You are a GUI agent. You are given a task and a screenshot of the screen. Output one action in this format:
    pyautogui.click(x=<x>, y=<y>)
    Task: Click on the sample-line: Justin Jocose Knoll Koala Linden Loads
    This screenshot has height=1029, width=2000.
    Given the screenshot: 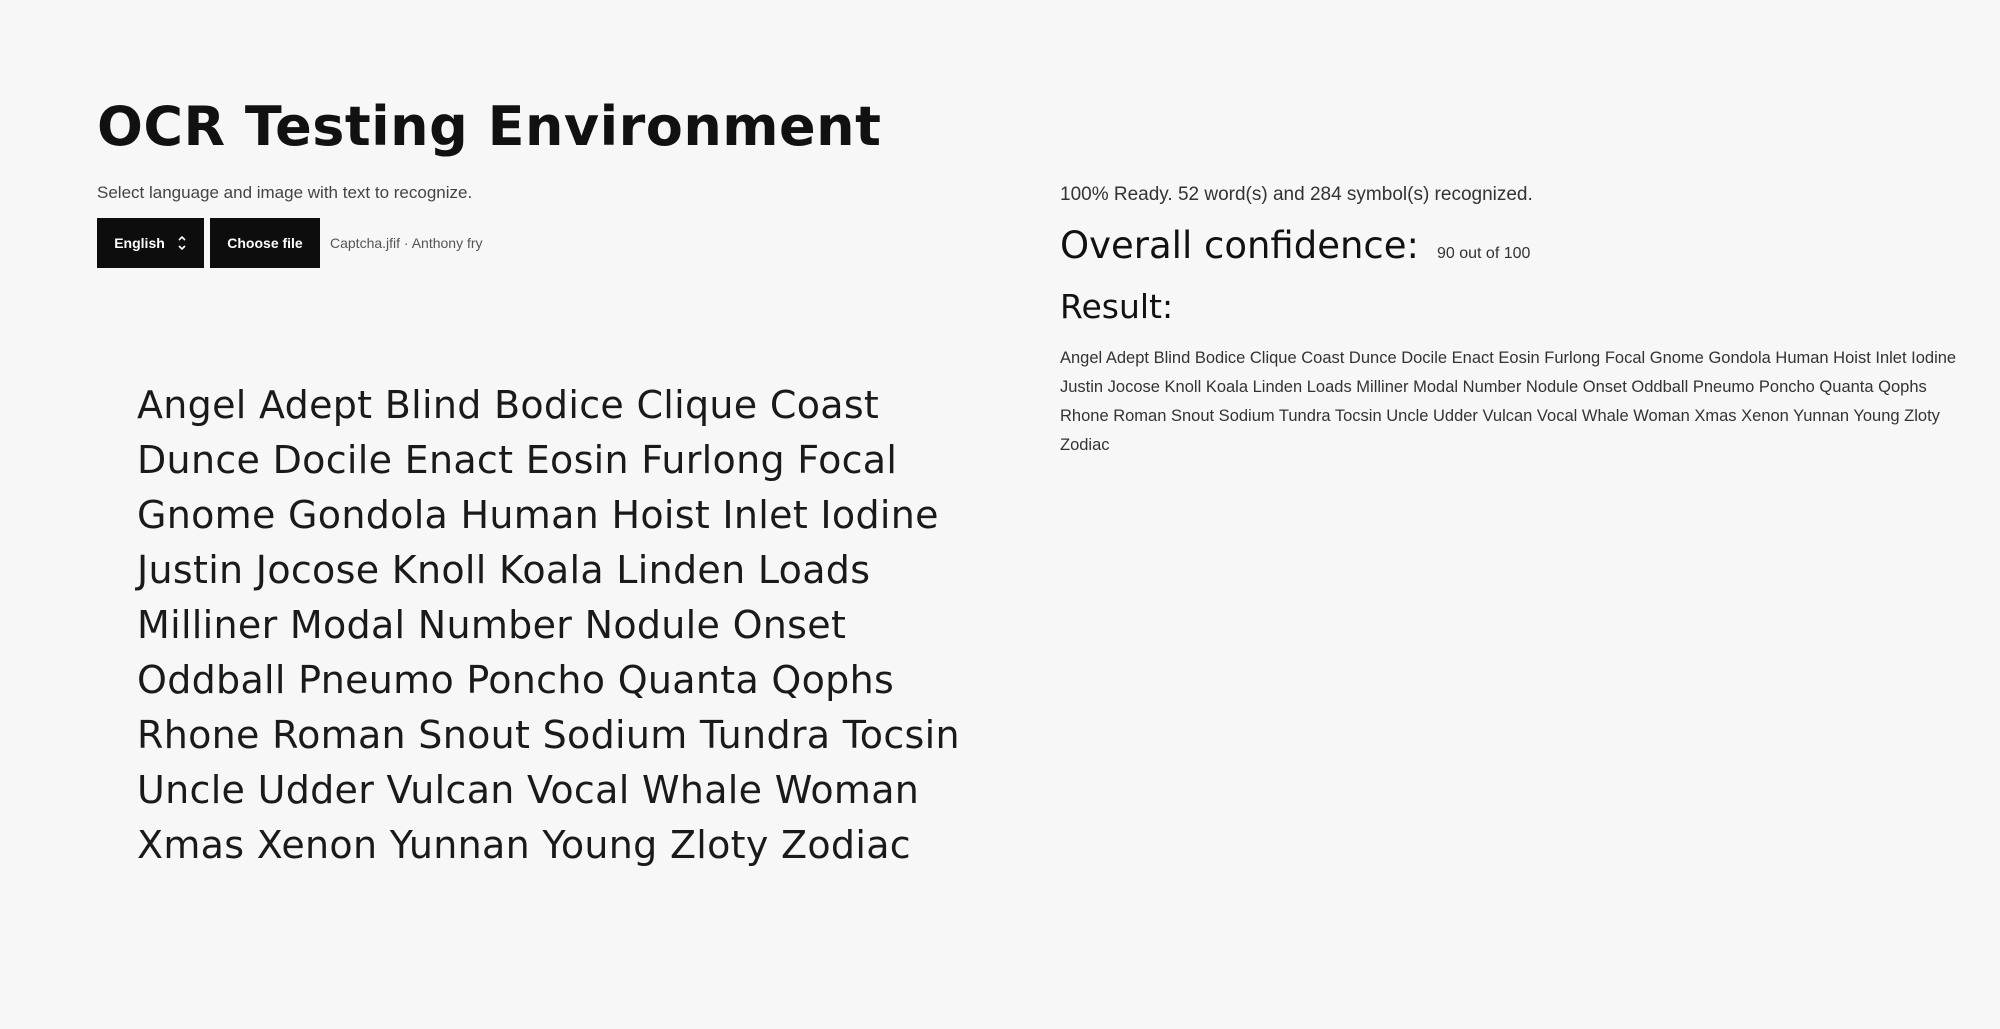 What is the action you would take?
    pyautogui.click(x=504, y=570)
    